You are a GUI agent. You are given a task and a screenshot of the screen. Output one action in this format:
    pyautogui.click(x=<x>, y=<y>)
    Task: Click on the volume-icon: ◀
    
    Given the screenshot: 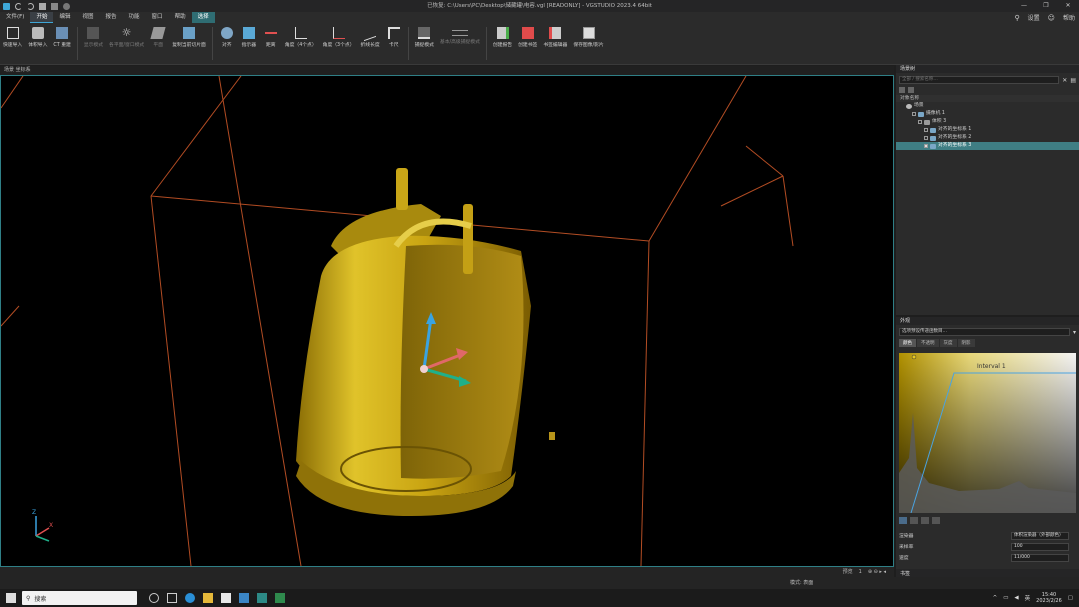 What is the action you would take?
    pyautogui.click(x=1016, y=598)
    